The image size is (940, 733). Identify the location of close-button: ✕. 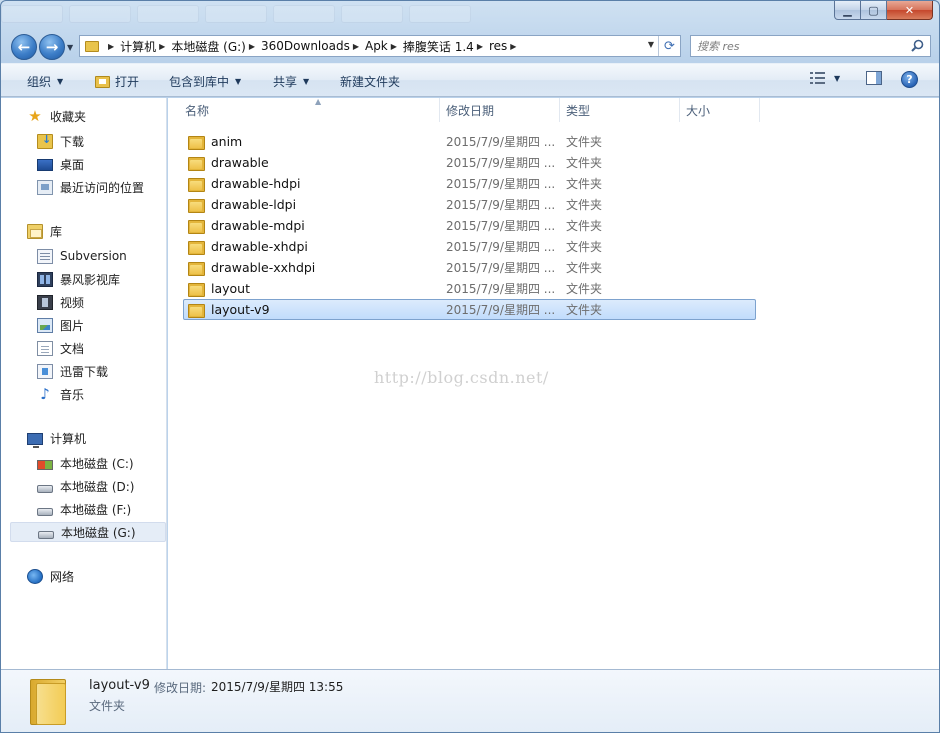
(910, 10).